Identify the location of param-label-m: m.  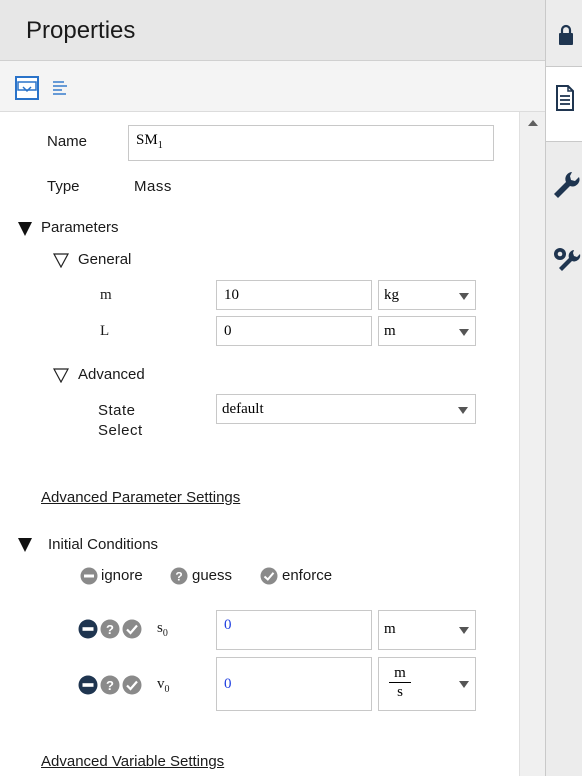
(106, 295).